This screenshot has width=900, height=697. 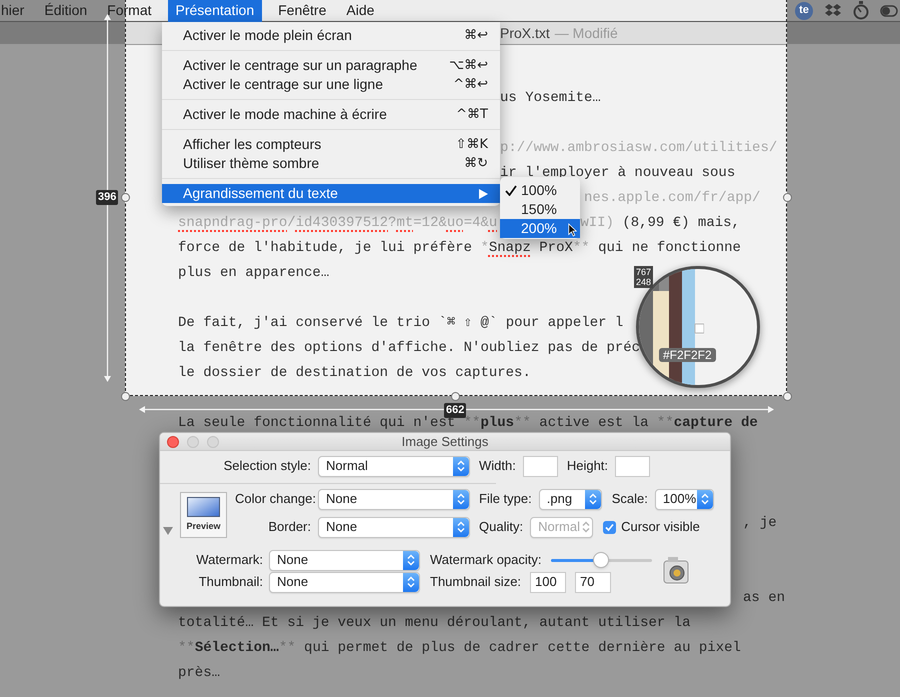 I want to click on app-logo: te, so click(x=804, y=11).